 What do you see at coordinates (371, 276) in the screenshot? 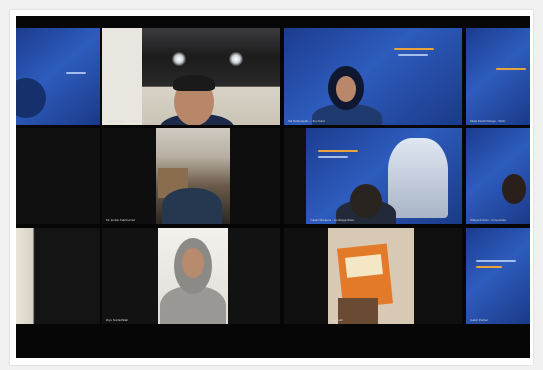
I see `participant-tile: Fatimah` at bounding box center [371, 276].